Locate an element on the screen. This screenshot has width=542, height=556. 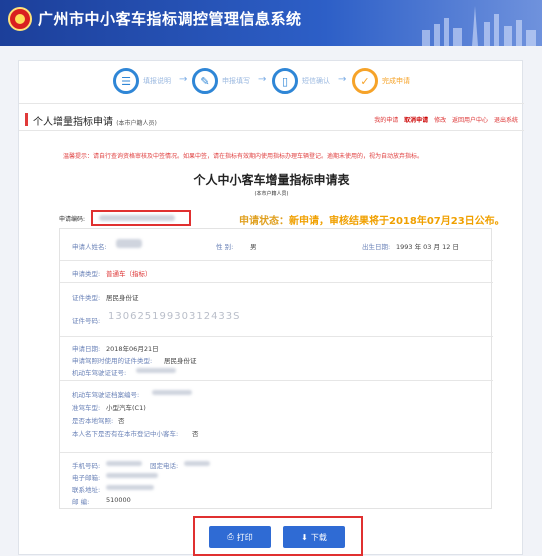
page-title: 个人增量指标申请 (本市户籍人员) is located at coordinates (95, 120).